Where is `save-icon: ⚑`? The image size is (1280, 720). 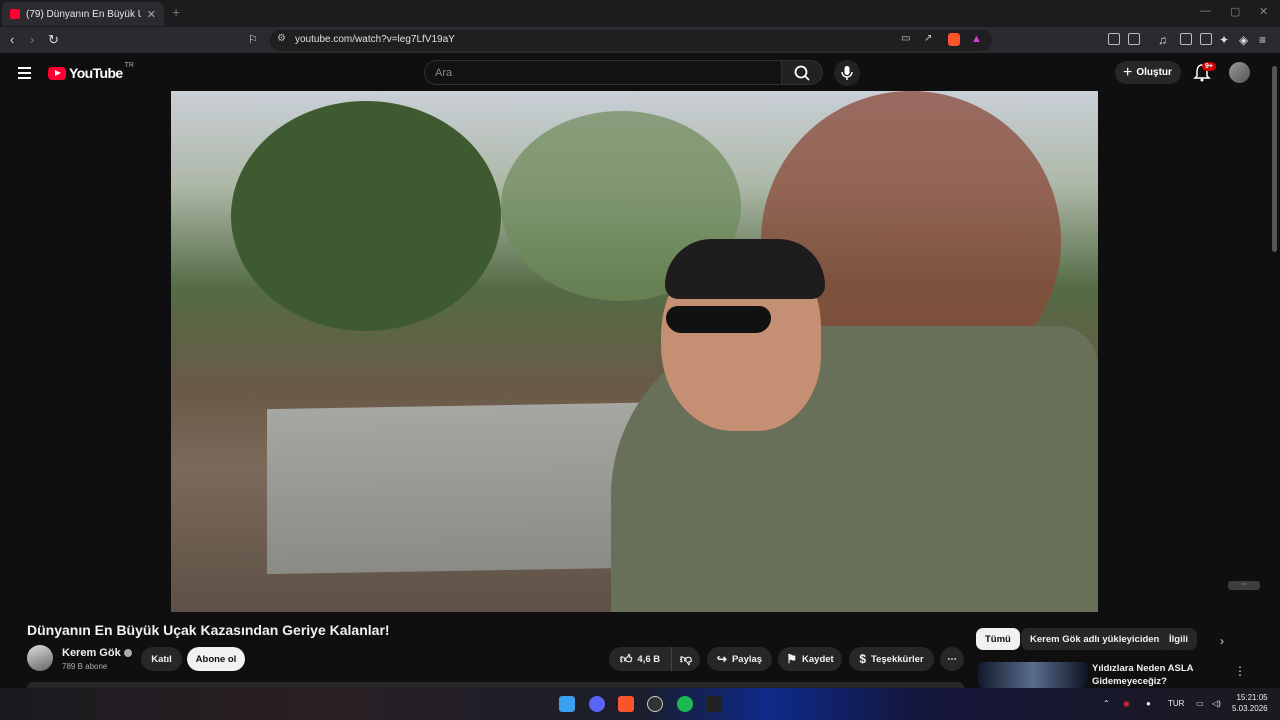
save-icon: ⚑ is located at coordinates (792, 659).